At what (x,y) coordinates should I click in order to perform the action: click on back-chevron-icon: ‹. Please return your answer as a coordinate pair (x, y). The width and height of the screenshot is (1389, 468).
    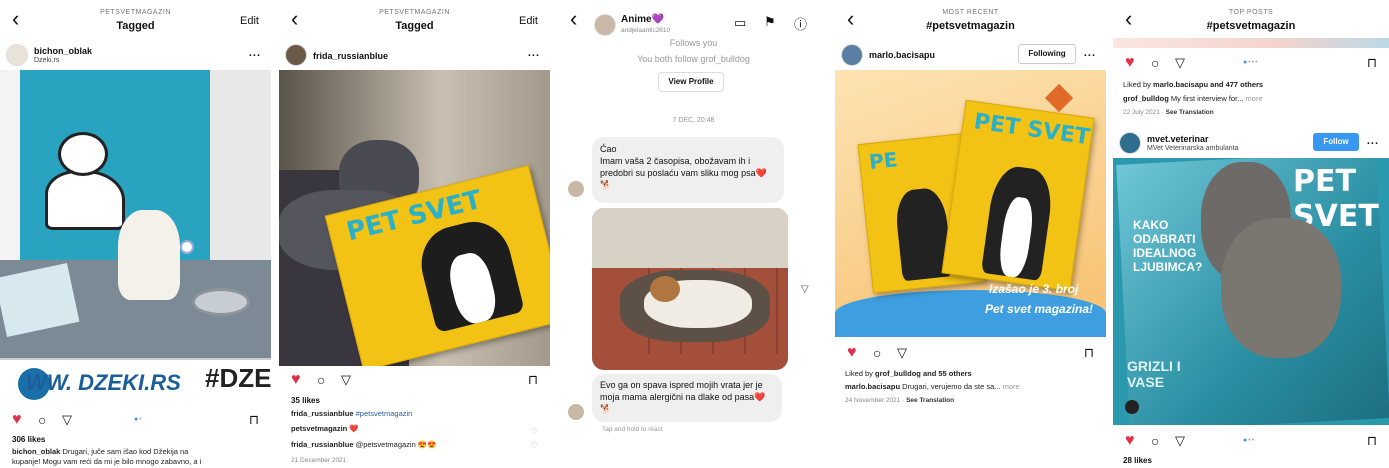
    Looking at the image, I should click on (573, 19).